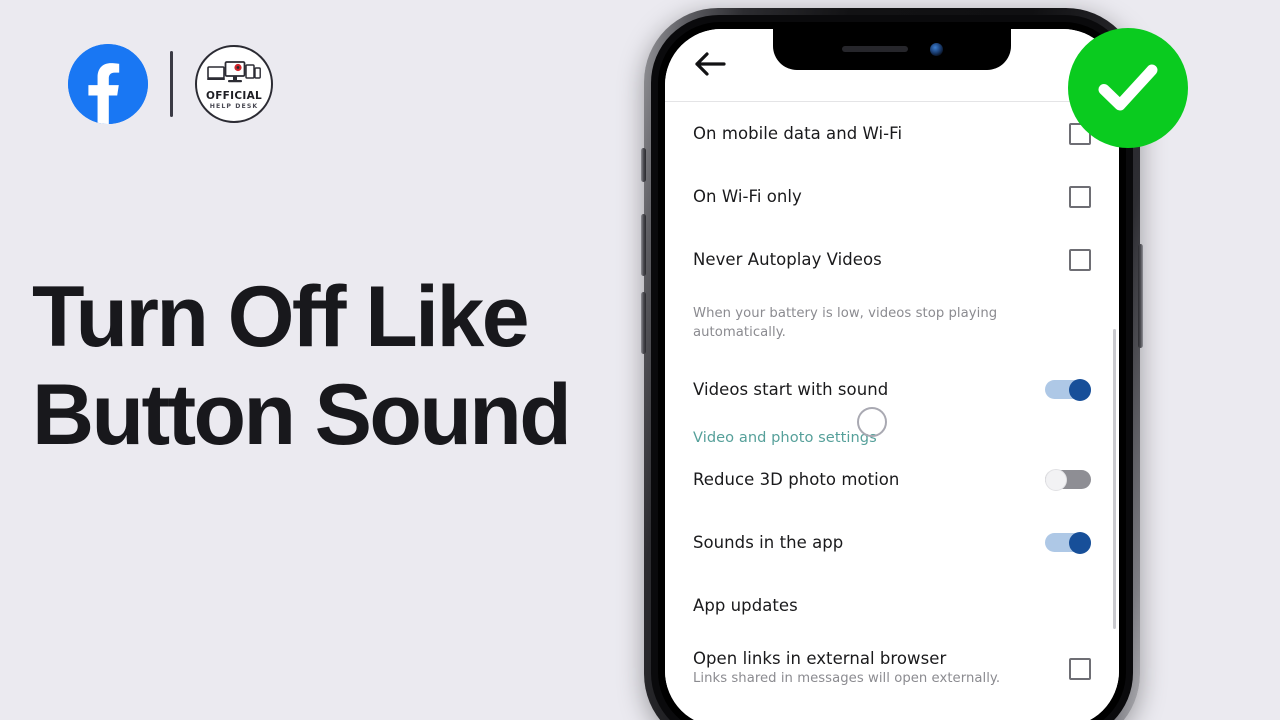  I want to click on setting-row-reduce-3d-photo-motion: Reduce 3D photo motion, so click(892, 479).